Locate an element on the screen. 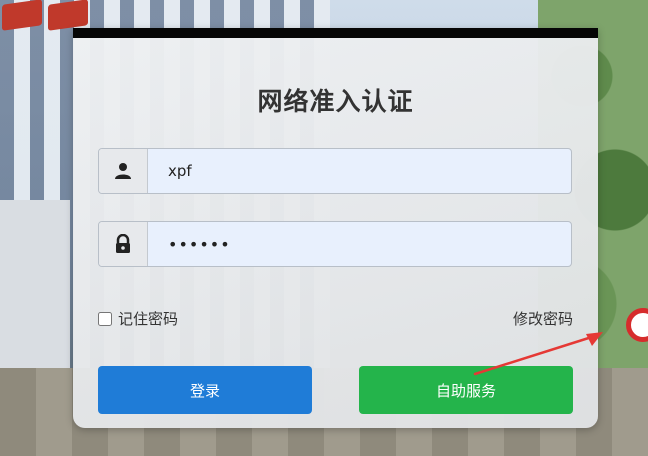 This screenshot has width=648, height=456. password-field is located at coordinates (335, 244).